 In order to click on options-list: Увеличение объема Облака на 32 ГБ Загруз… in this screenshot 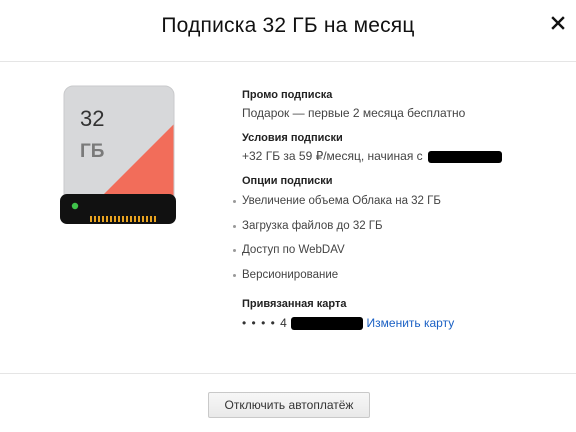, I will do `click(397, 239)`.